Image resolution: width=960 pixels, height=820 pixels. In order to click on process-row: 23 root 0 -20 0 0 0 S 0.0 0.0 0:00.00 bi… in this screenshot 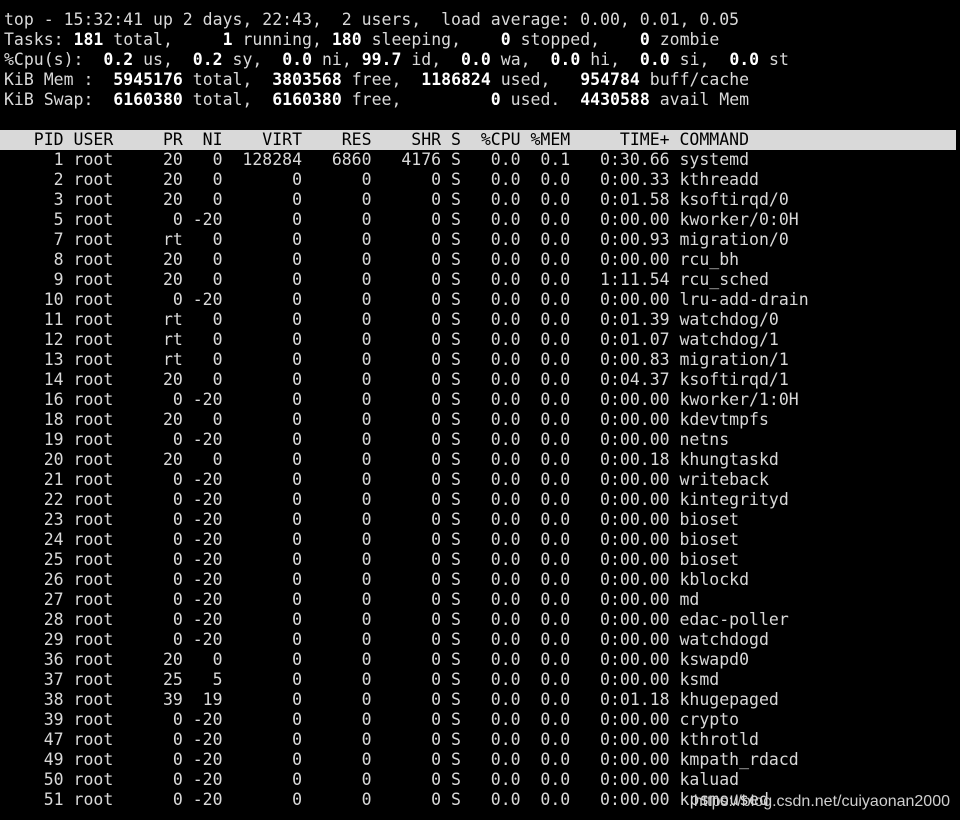, I will do `click(372, 519)`.